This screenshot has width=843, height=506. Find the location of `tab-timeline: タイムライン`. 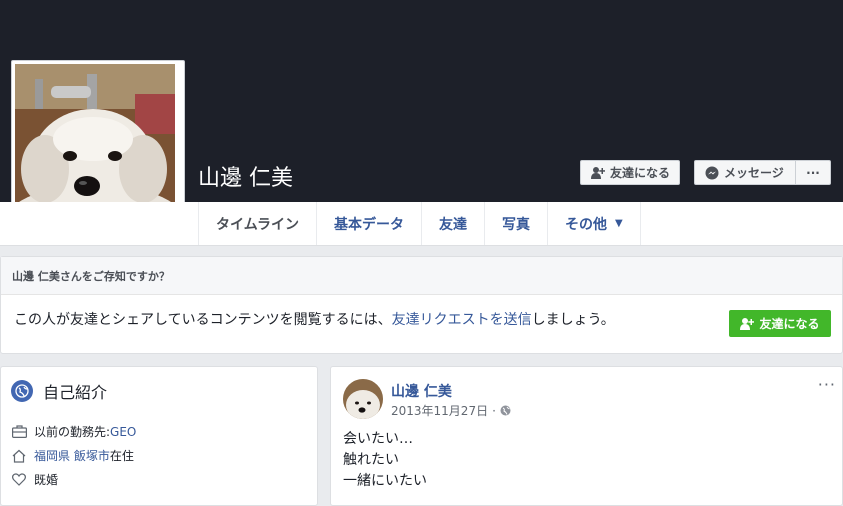

tab-timeline: タイムライン is located at coordinates (257, 223).